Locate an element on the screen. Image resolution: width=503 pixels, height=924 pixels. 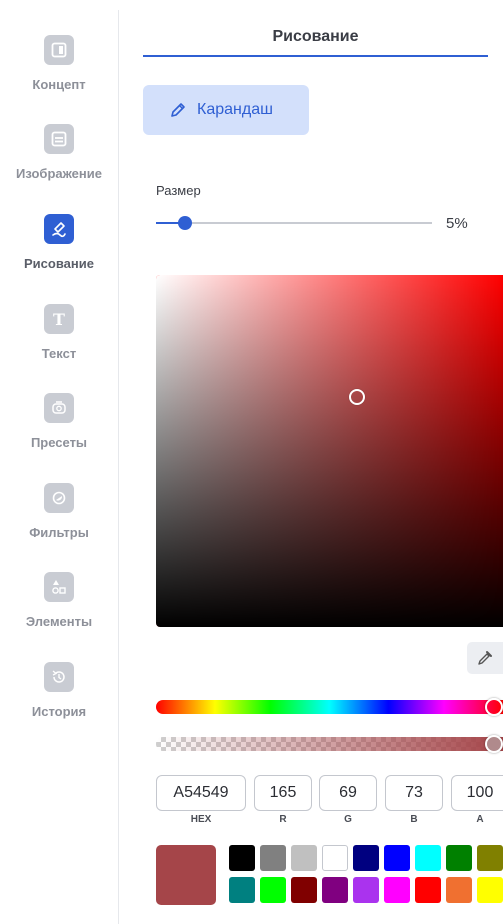
draw-icon is located at coordinates (59, 229).